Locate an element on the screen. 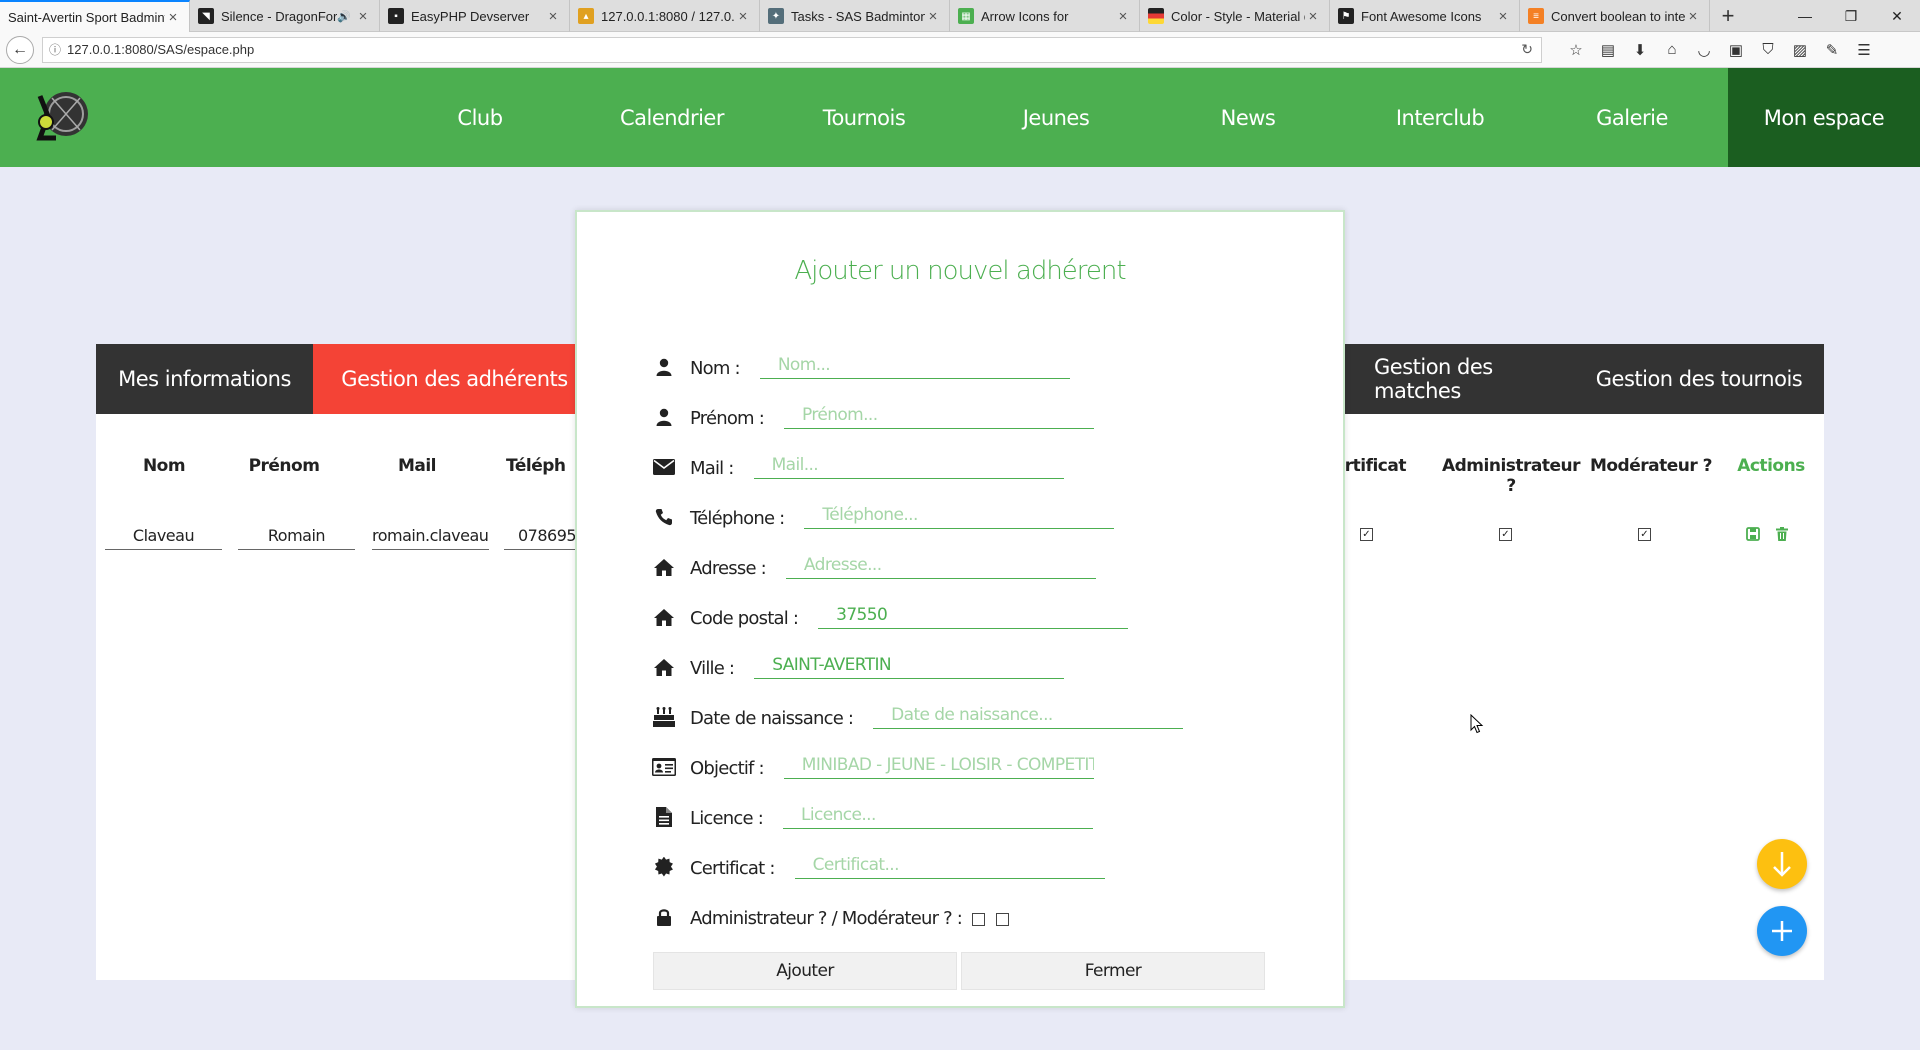  shield-icon: ⛉ is located at coordinates (1768, 50).